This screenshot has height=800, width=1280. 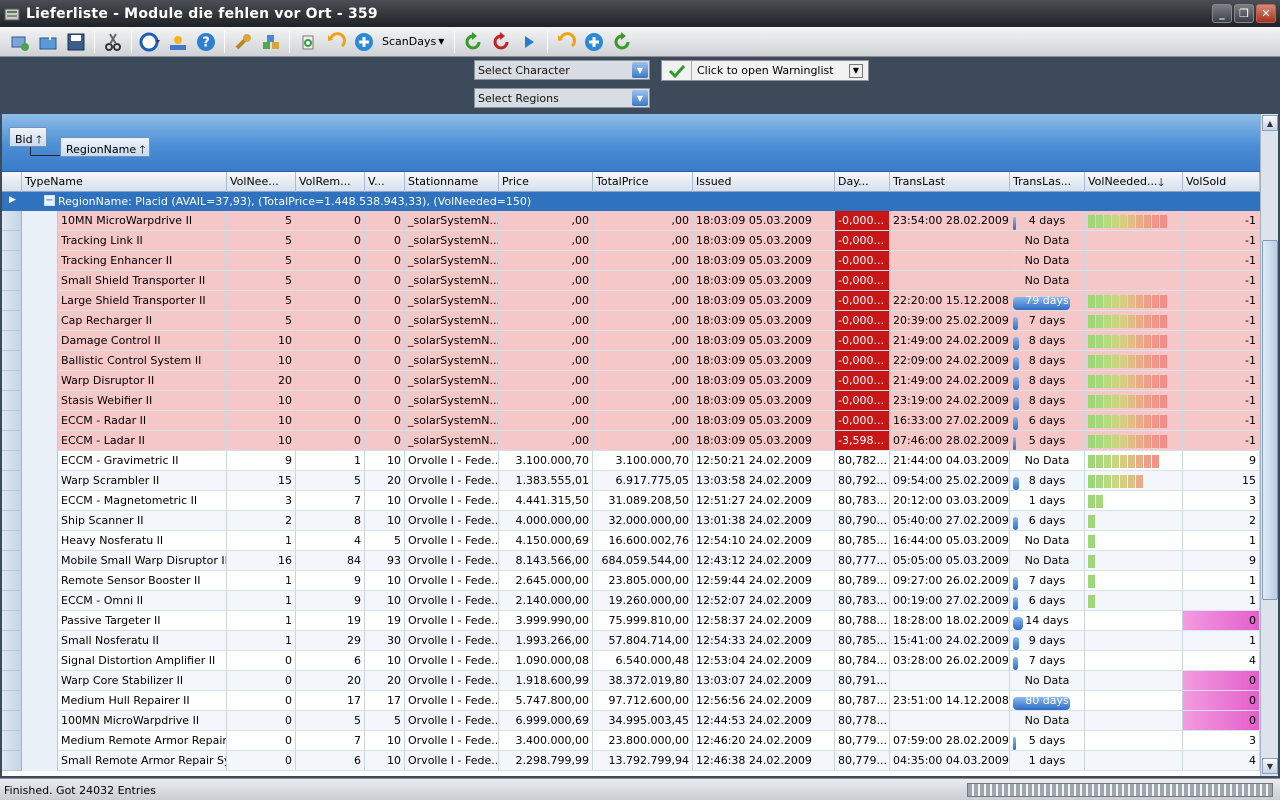 I want to click on translast-cell: 79 days, so click(x=1047, y=301).